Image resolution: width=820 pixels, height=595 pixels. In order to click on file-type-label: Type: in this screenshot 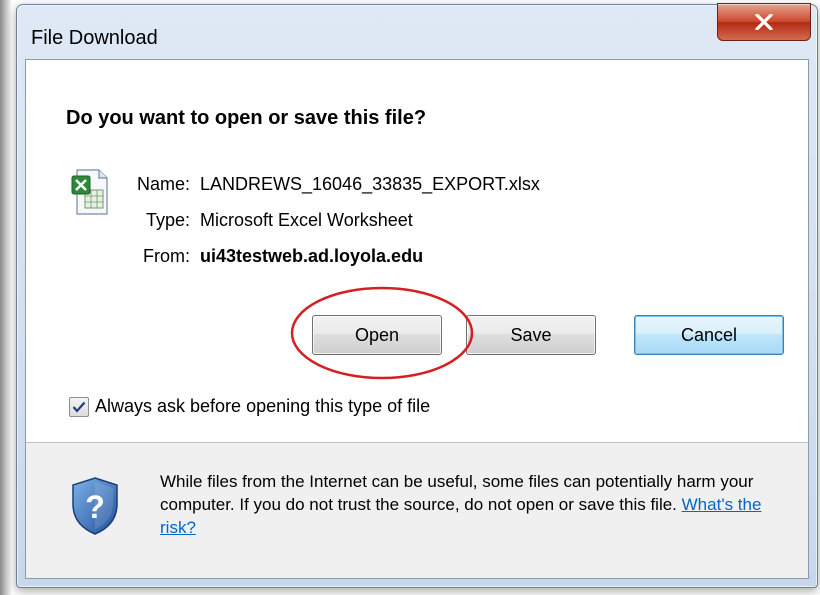, I will do `click(167, 220)`.